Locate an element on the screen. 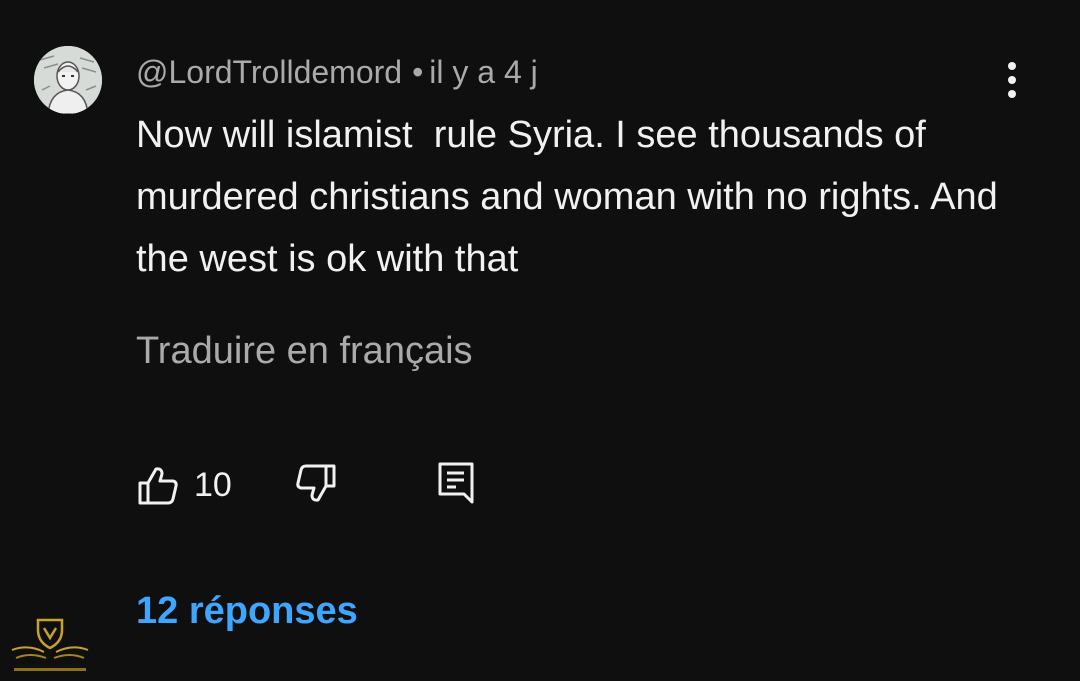 This screenshot has width=1080, height=681. comment-reply-icon is located at coordinates (456, 483).